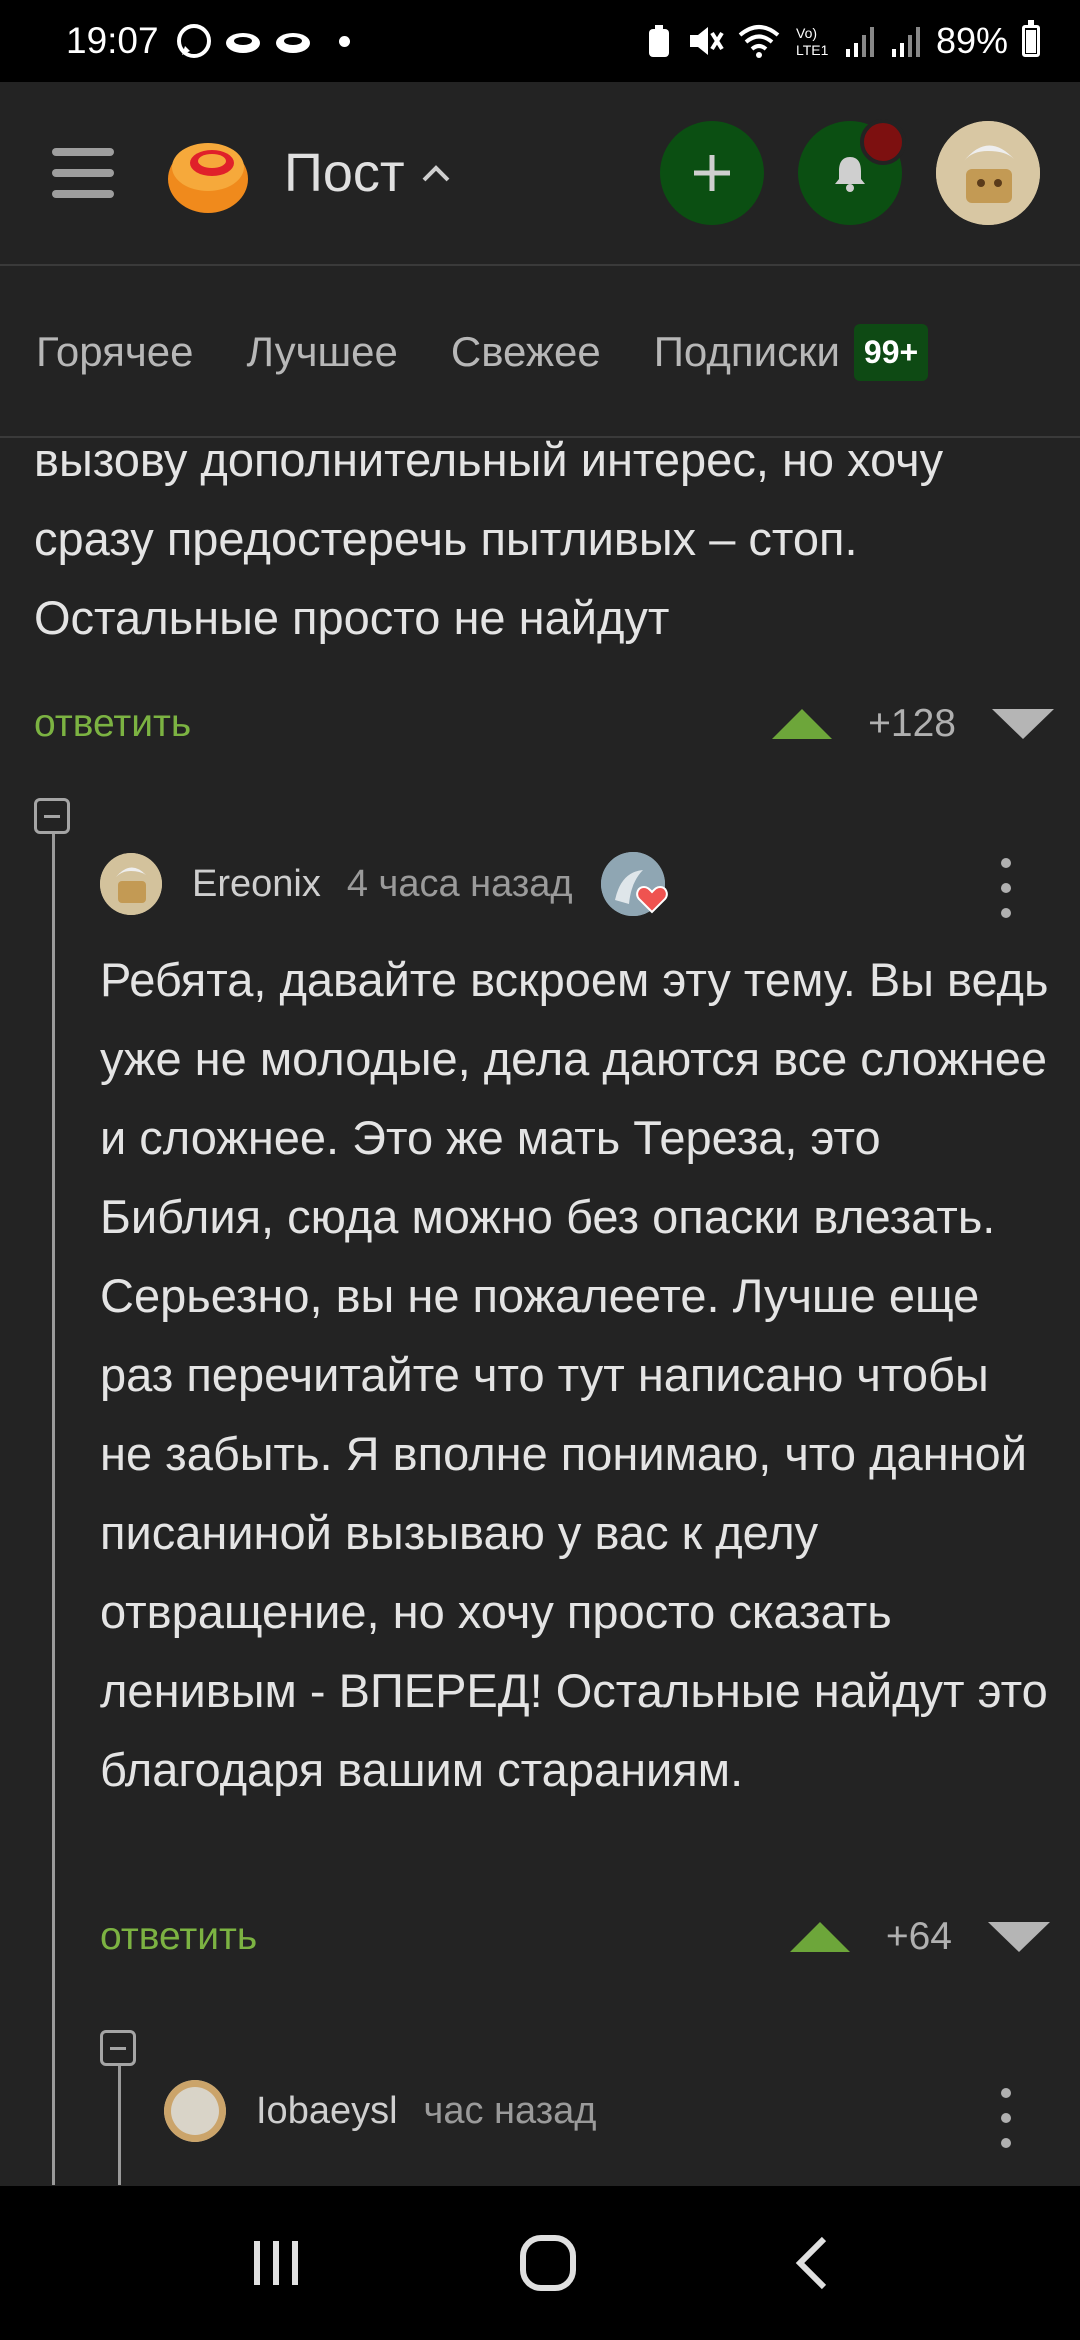  What do you see at coordinates (459, 883) in the screenshot?
I see `comment-time: 4 часа назад` at bounding box center [459, 883].